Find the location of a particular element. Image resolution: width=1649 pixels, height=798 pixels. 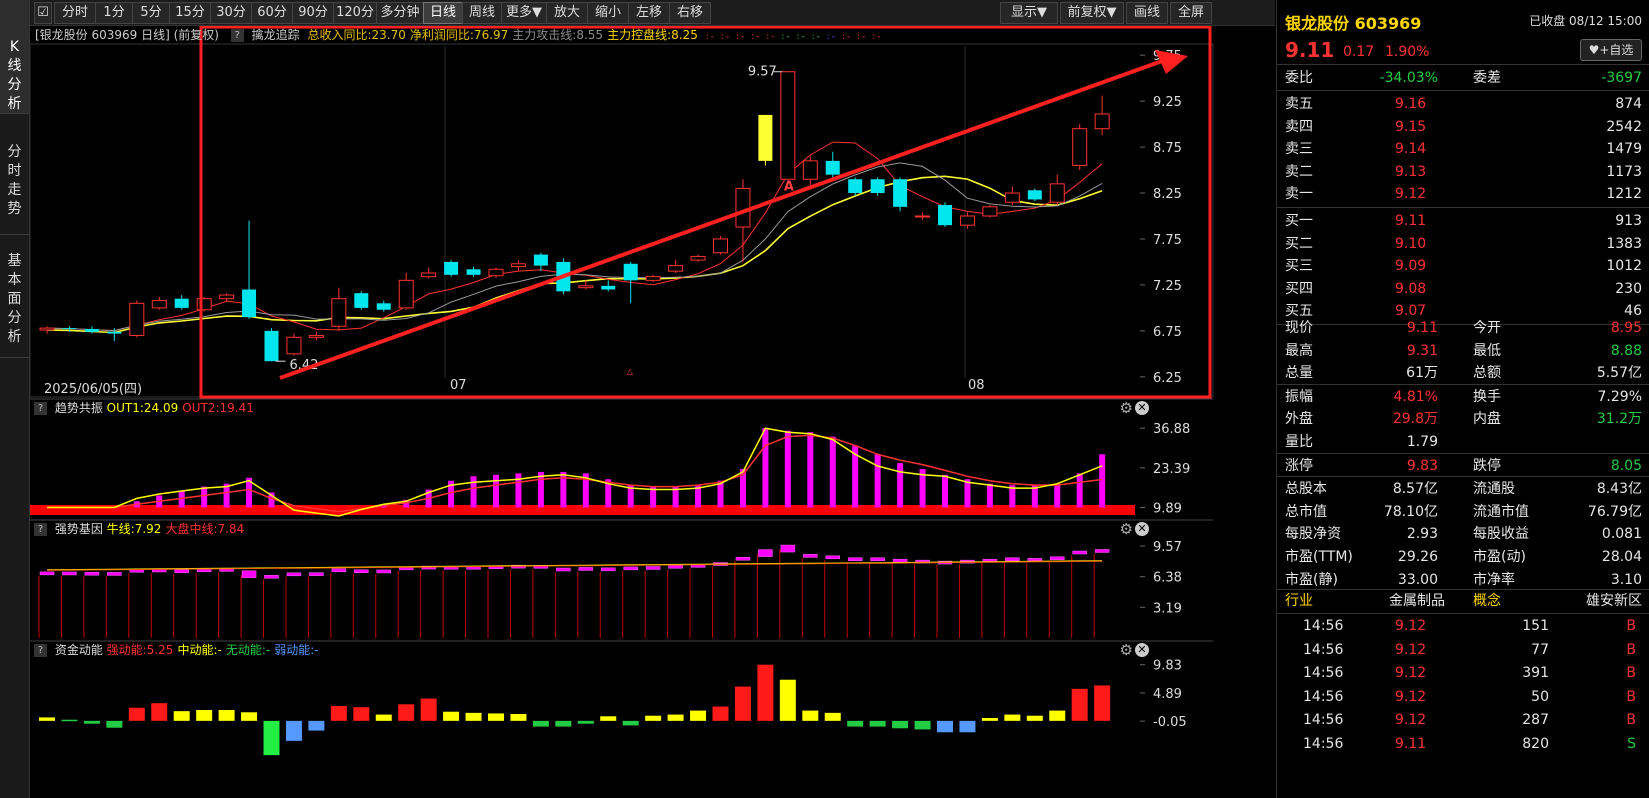

y-axis-label: 9.25 is located at coordinates (1167, 102).